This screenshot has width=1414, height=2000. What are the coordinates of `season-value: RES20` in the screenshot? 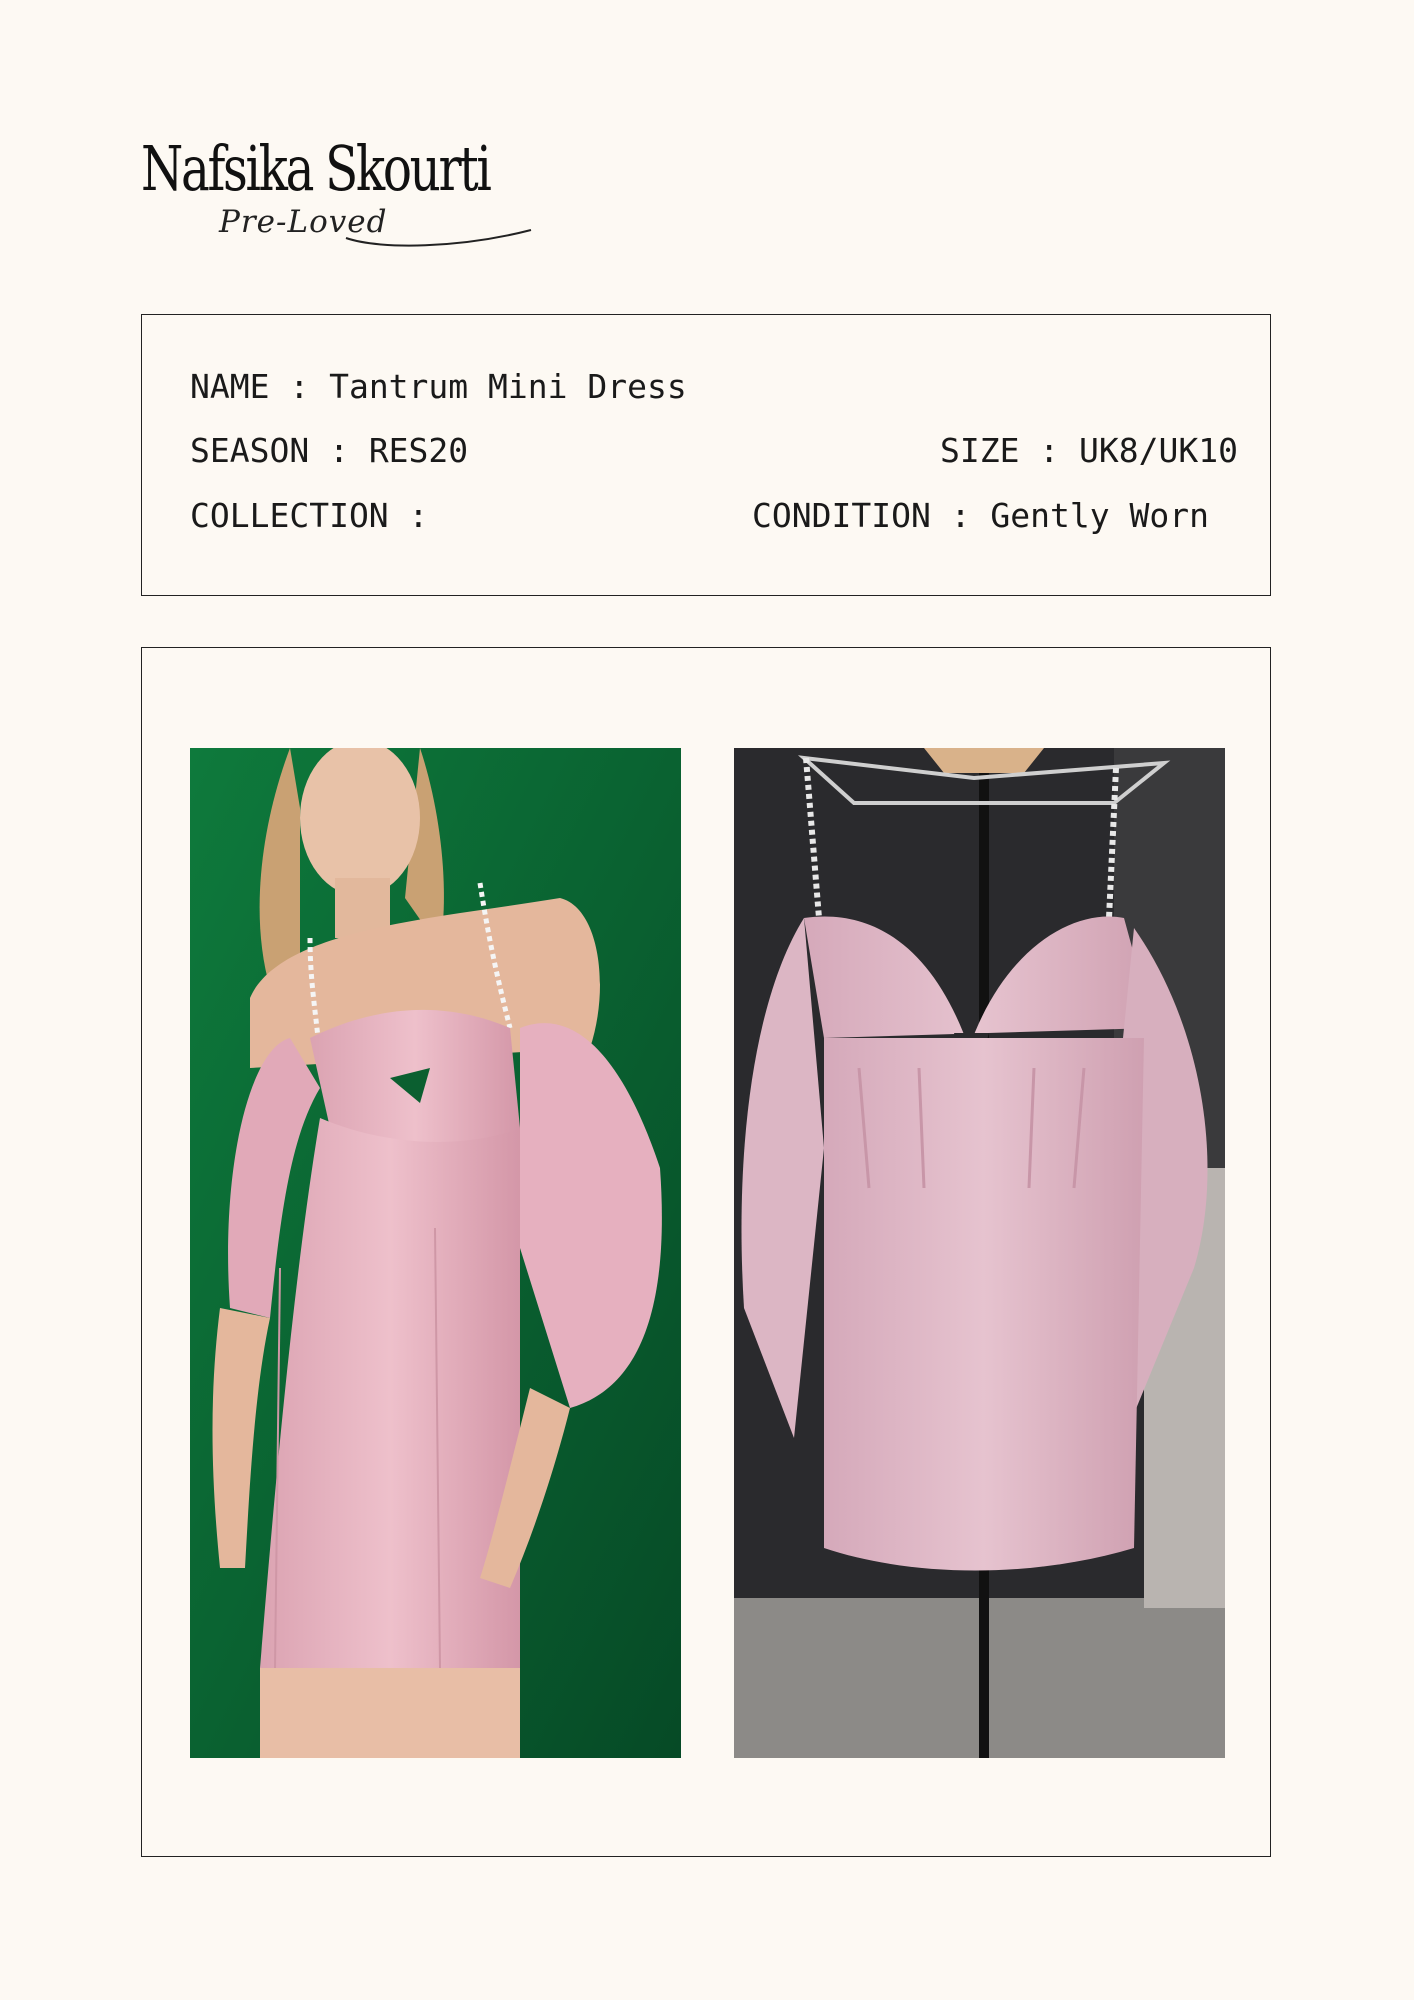 It's located at (418, 450).